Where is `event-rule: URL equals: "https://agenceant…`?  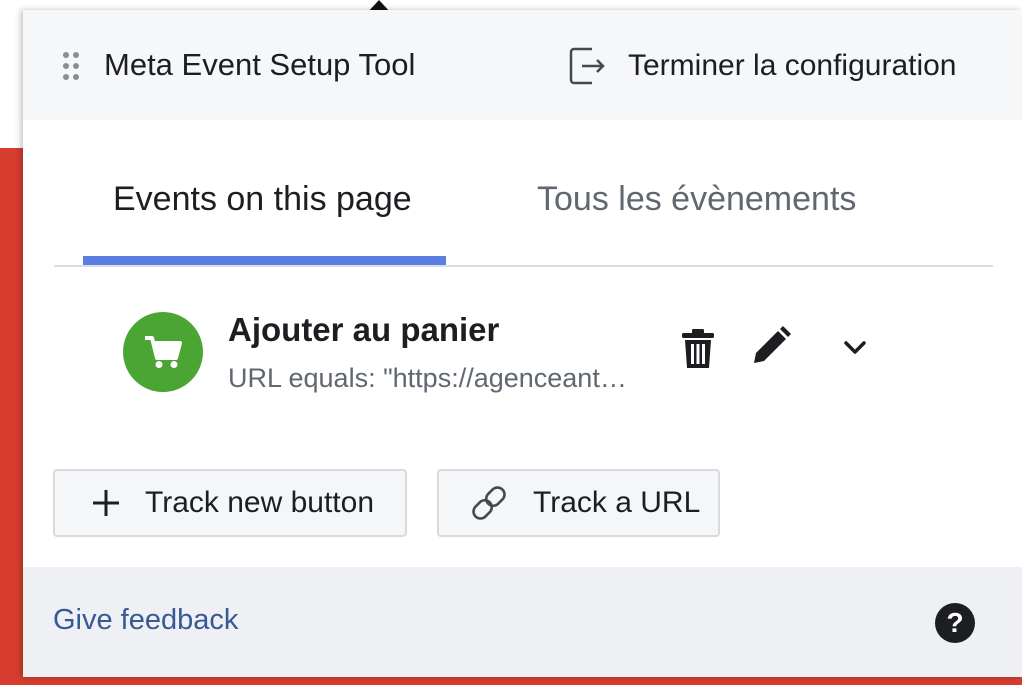
event-rule: URL equals: "https://agenceant… is located at coordinates (427, 378).